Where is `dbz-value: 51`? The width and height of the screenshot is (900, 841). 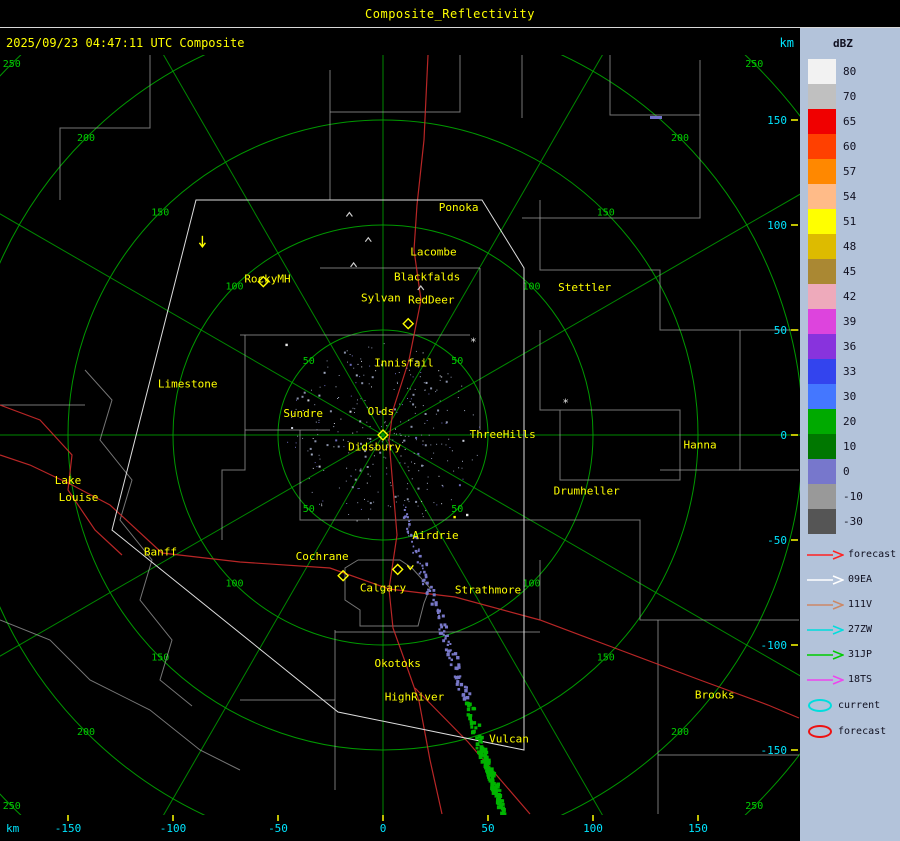 dbz-value: 51 is located at coordinates (850, 221).